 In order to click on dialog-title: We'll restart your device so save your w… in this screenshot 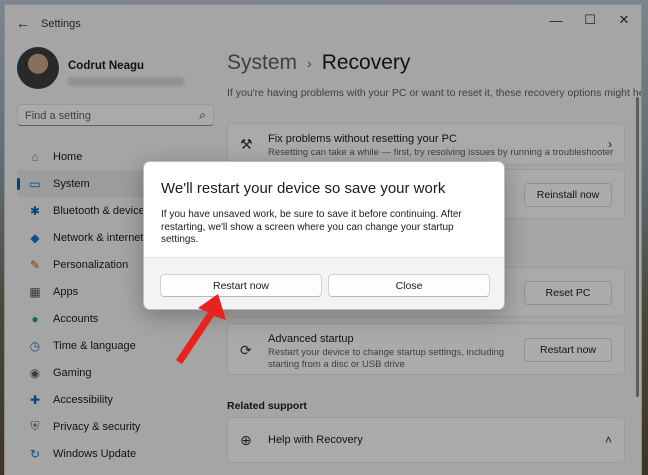, I will do `click(303, 188)`.